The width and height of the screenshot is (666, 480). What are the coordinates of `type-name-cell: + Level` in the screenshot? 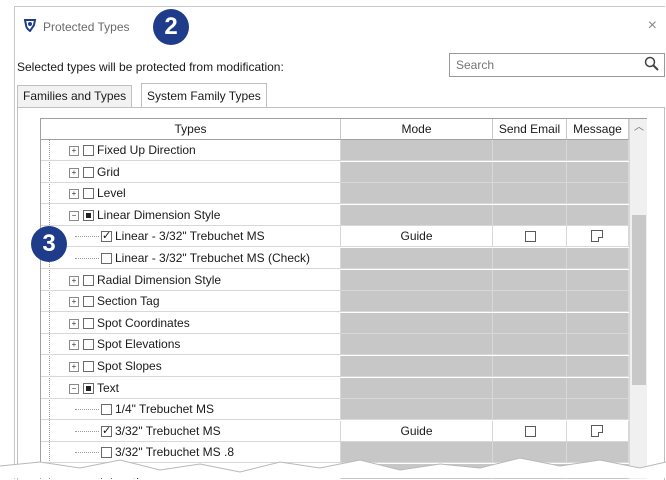 It's located at (191, 194).